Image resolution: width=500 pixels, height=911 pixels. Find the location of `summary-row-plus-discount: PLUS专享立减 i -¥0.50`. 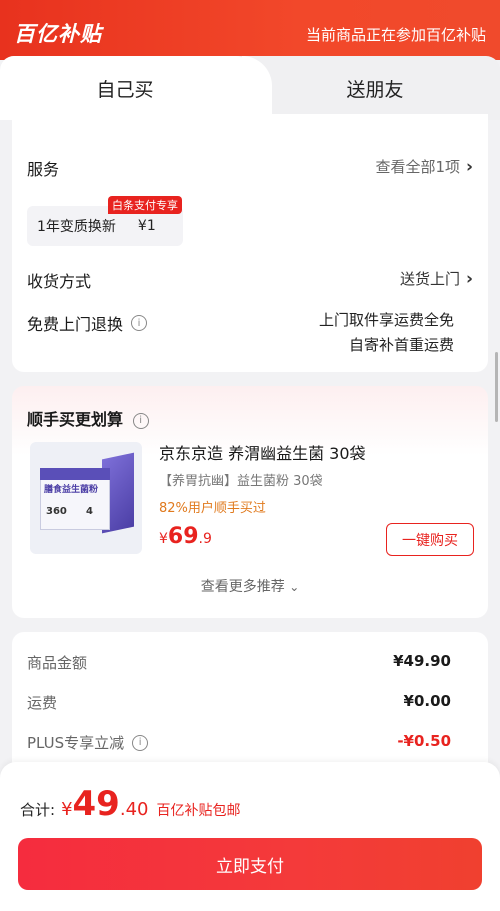

summary-row-plus-discount: PLUS专享立减 i -¥0.50 is located at coordinates (239, 742).